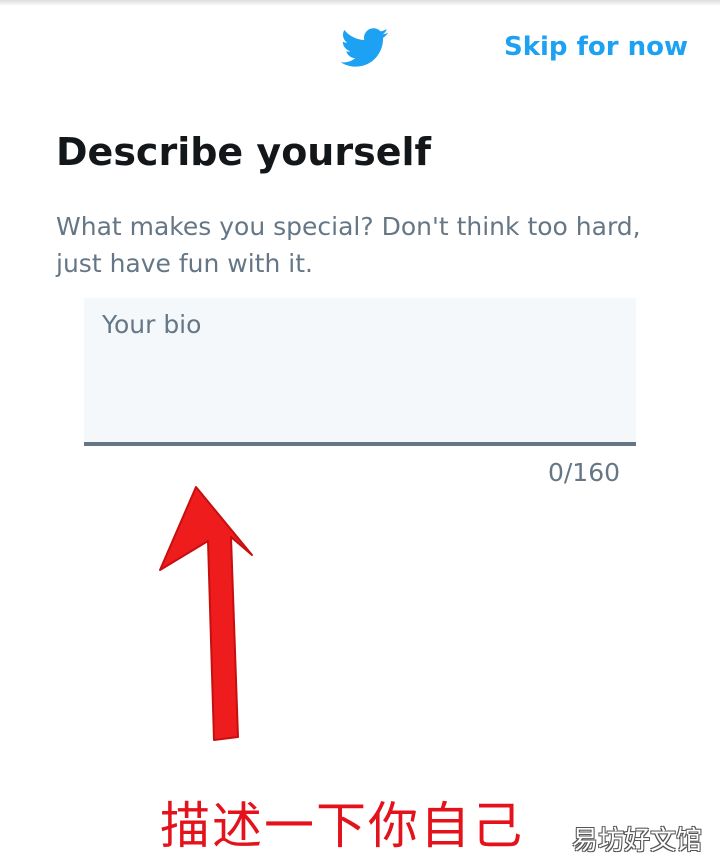 This screenshot has width=720, height=868. What do you see at coordinates (365, 47) in the screenshot?
I see `twitter-bird-icon` at bounding box center [365, 47].